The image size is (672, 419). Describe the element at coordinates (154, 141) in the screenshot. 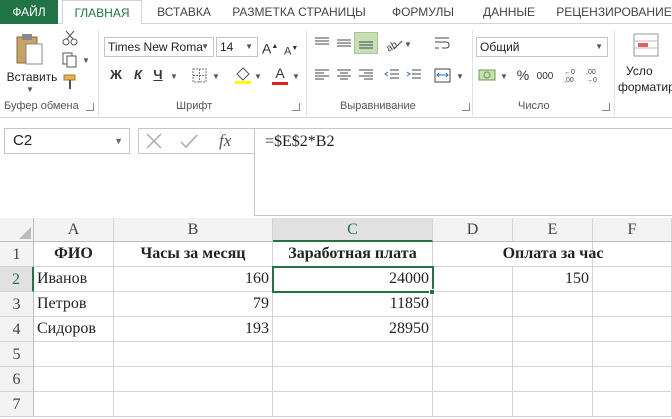

I see `cancel-icon` at that location.